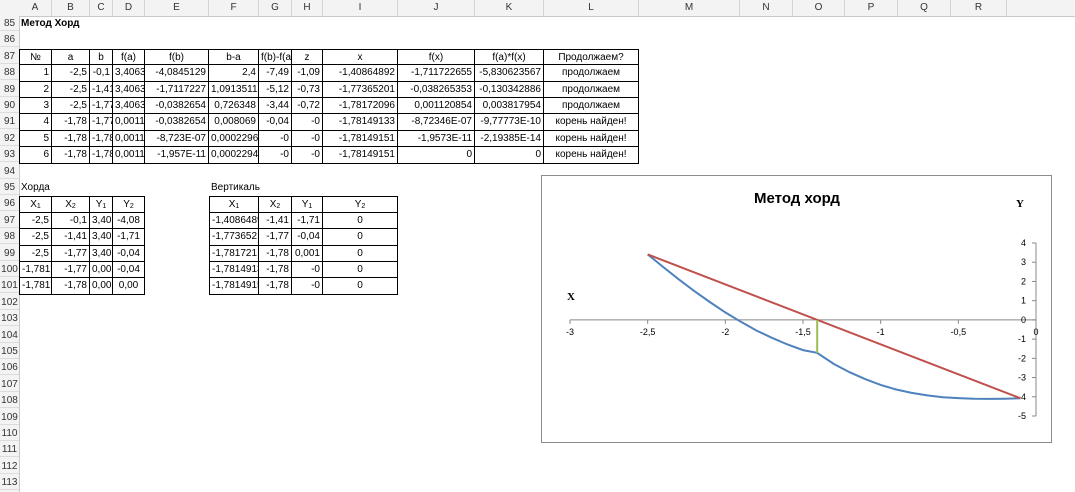  What do you see at coordinates (275, 57) in the screenshot?
I see `main-table-header: f(b)-f(a` at bounding box center [275, 57].